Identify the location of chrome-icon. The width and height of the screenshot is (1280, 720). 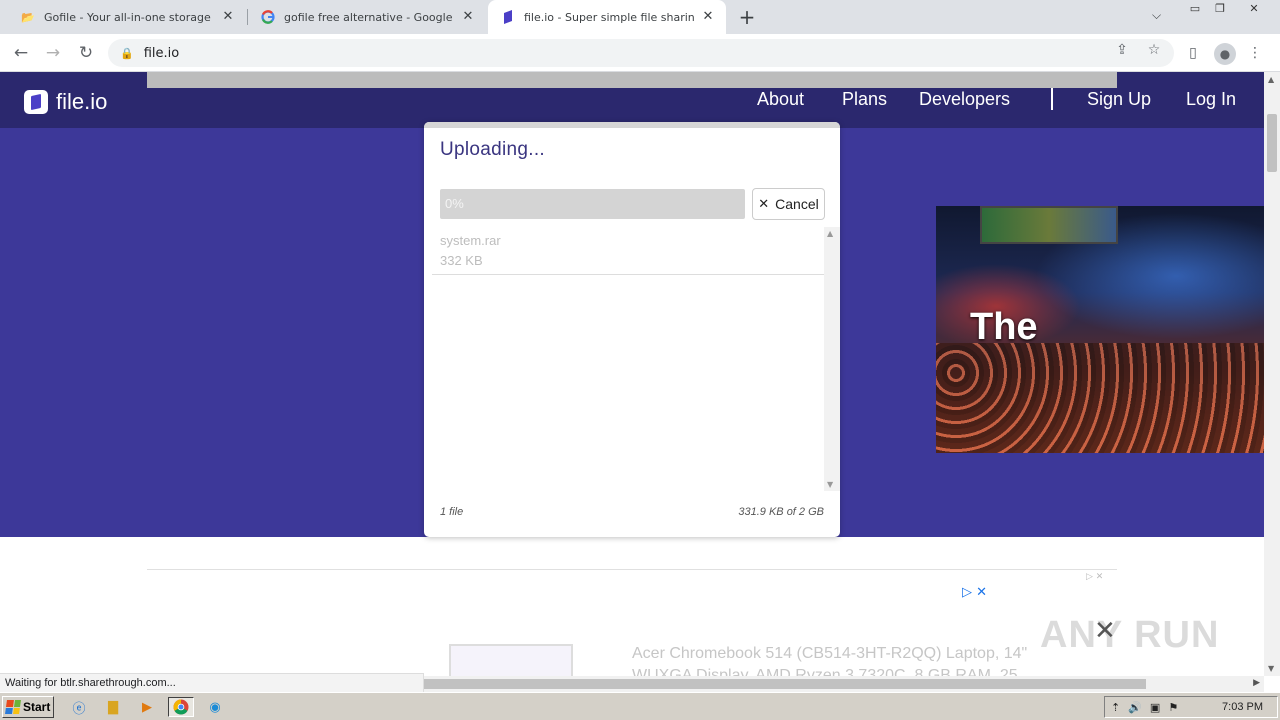
(181, 707).